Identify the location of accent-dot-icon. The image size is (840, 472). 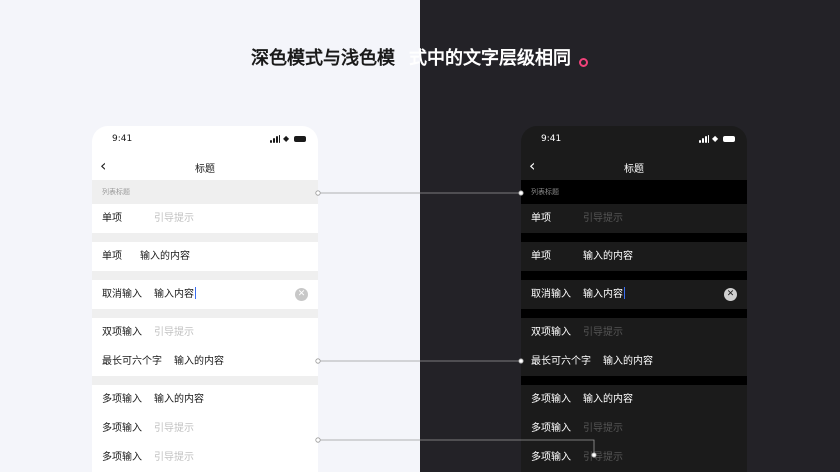
(583, 62).